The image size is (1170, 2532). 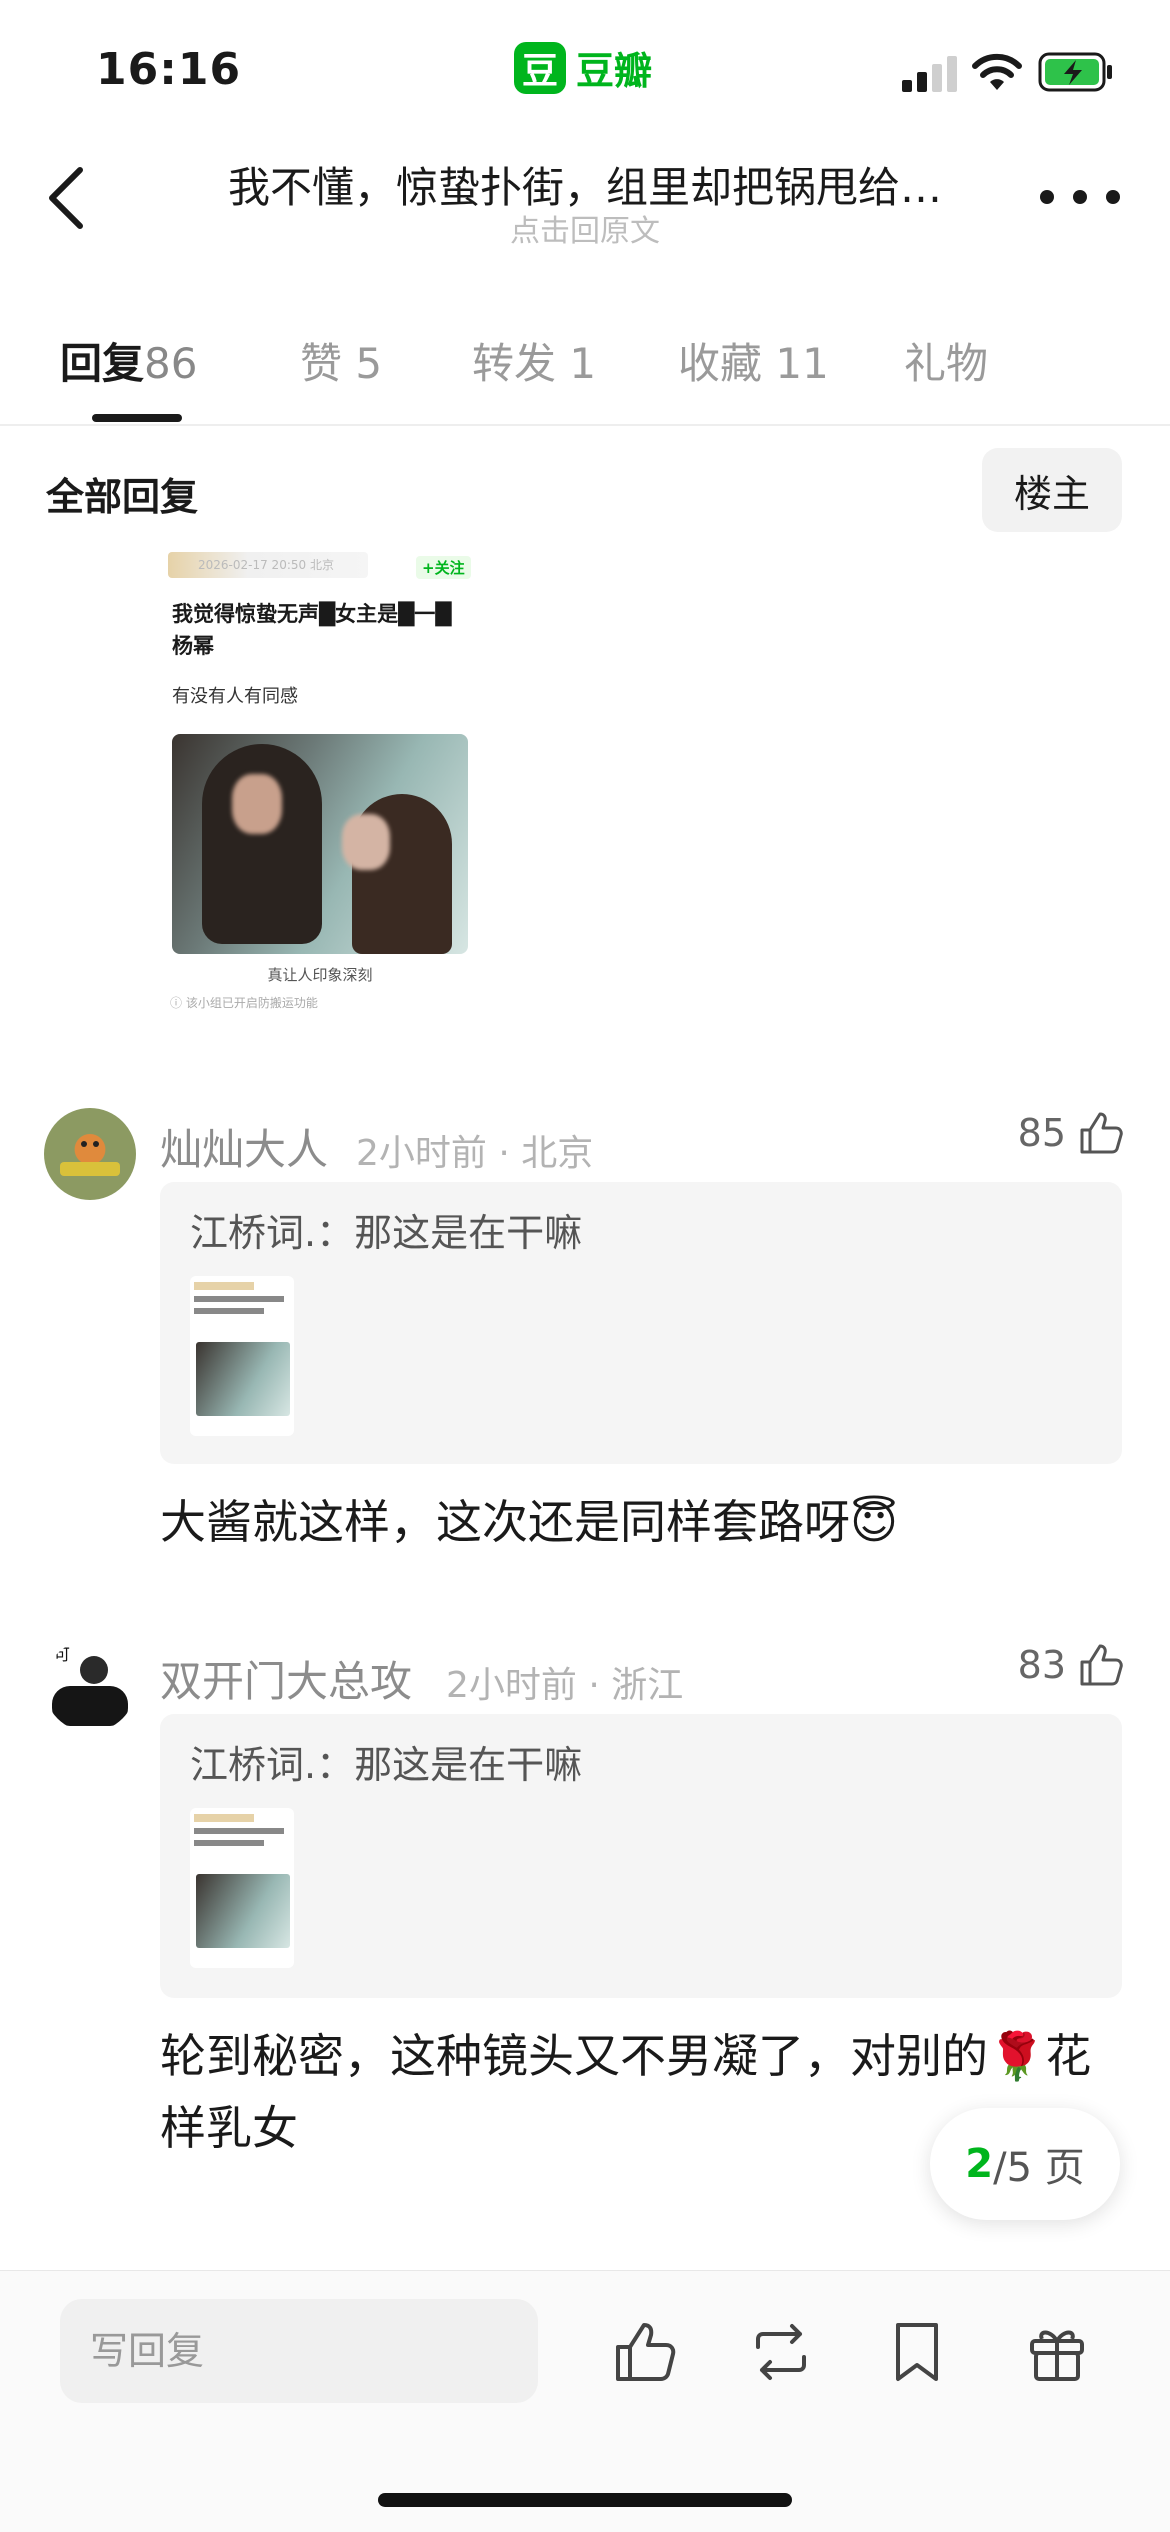 What do you see at coordinates (369, 363) in the screenshot?
I see `tab-count: 5` at bounding box center [369, 363].